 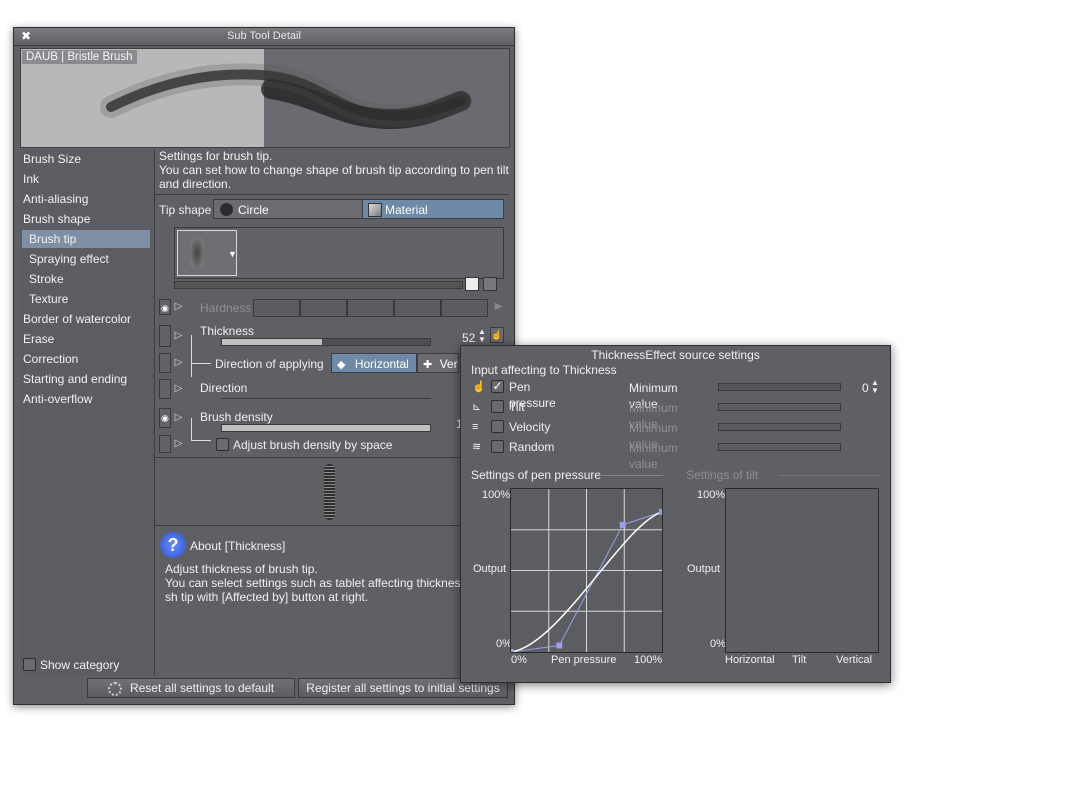 What do you see at coordinates (178, 363) in the screenshot?
I see `direction-applying-expand-icon: ▷` at bounding box center [178, 363].